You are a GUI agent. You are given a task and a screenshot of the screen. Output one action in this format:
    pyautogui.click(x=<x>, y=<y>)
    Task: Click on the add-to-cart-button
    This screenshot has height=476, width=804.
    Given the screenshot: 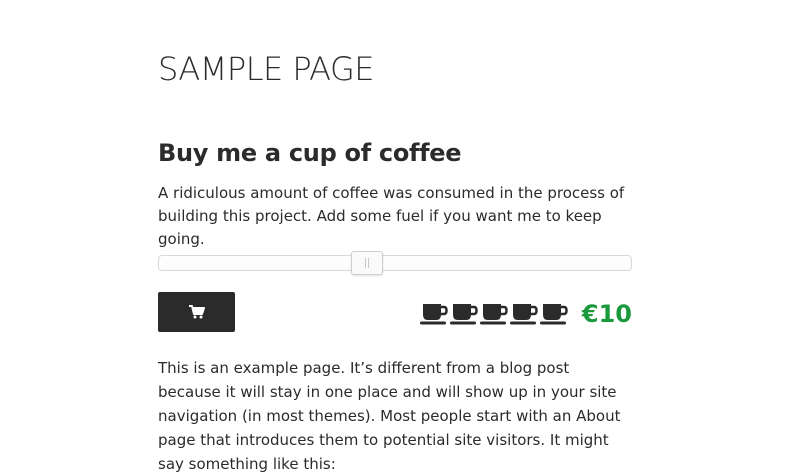 What is the action you would take?
    pyautogui.click(x=196, y=312)
    